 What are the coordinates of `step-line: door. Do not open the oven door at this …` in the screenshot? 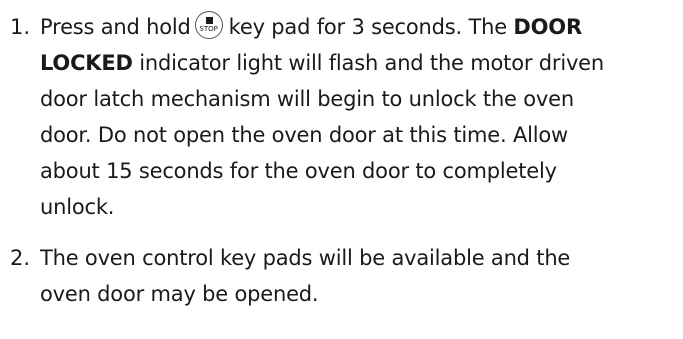 It's located at (304, 135).